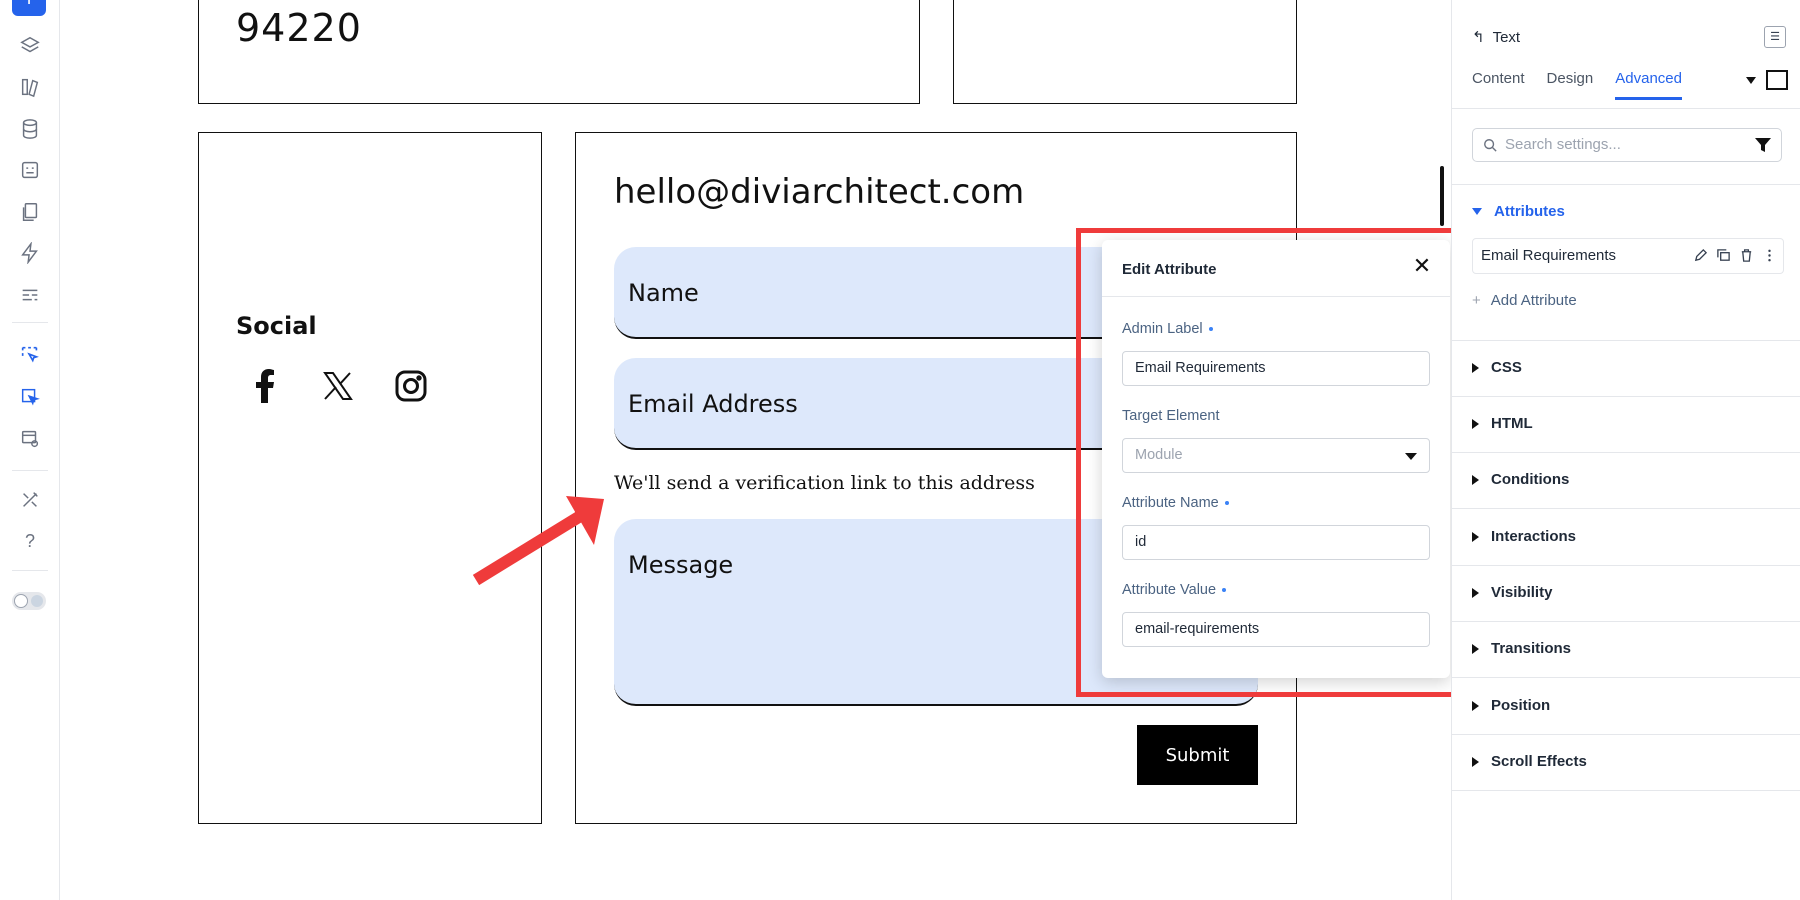 The image size is (1800, 900). I want to click on tabs-divider, so click(1626, 108).